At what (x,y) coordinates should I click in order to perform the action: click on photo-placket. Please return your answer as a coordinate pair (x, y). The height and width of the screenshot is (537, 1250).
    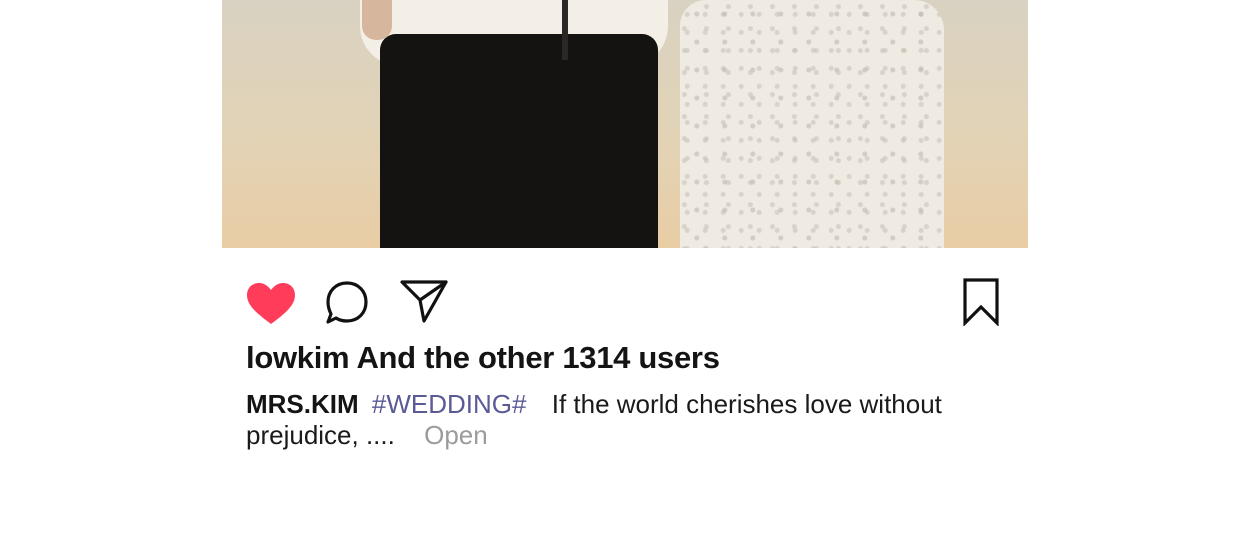
    Looking at the image, I should click on (565, 30).